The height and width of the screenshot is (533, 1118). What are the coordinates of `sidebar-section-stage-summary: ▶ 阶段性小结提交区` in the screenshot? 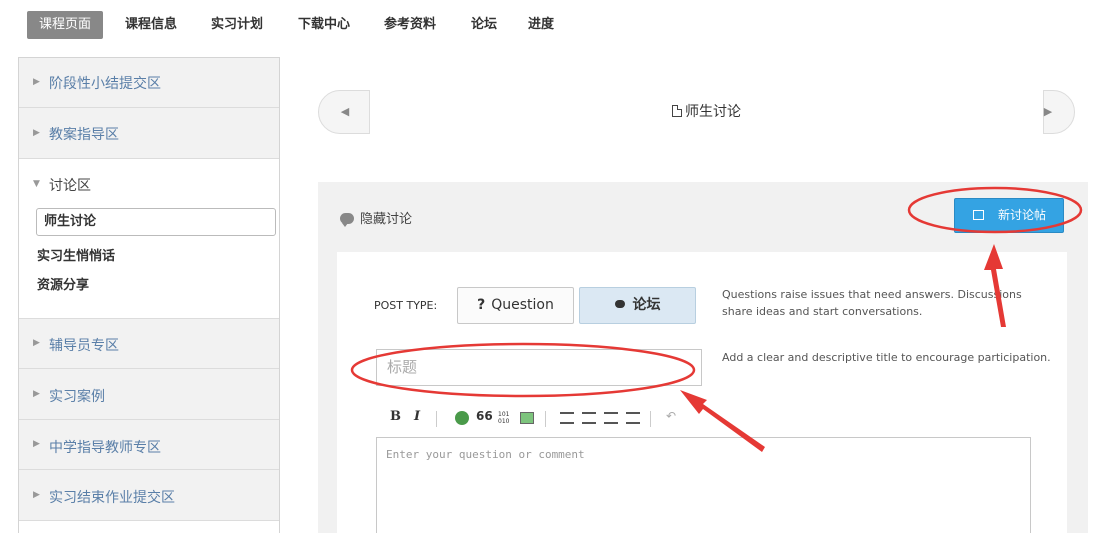 It's located at (149, 83).